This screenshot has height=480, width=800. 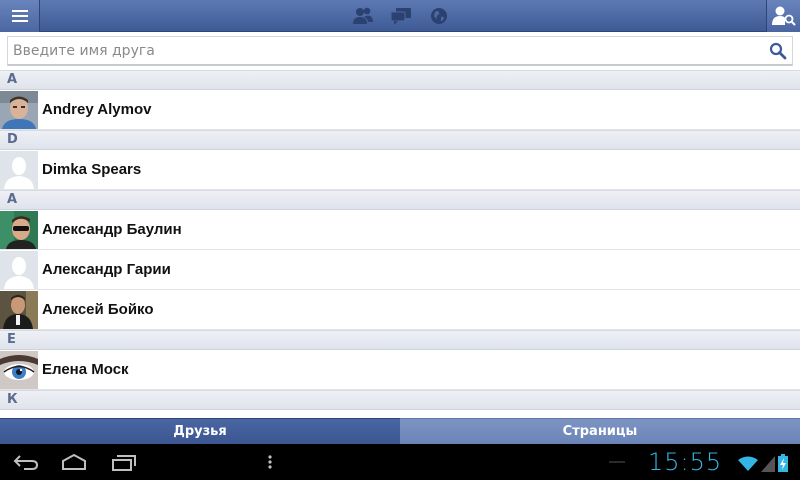 What do you see at coordinates (112, 229) in the screenshot?
I see `friend-name: Александр Баулин` at bounding box center [112, 229].